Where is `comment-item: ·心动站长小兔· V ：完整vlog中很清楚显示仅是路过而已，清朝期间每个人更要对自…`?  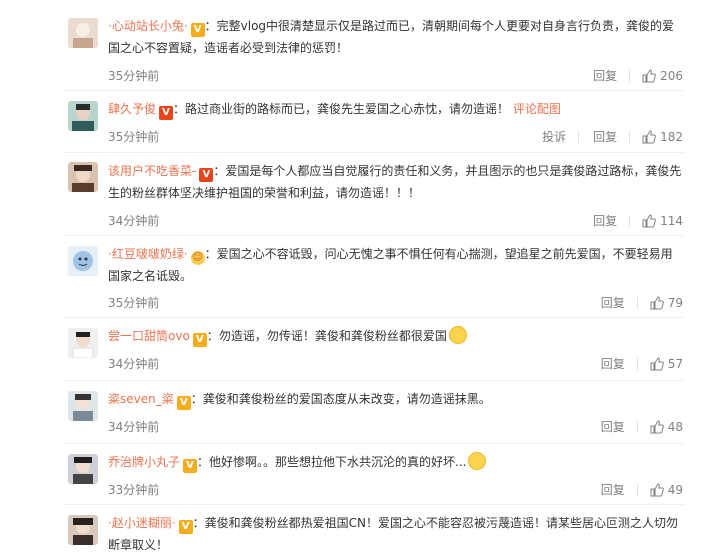
comment-item: ·心动站长小兔· V ：完整vlog中很清楚显示仅是路过而已，清朝期间每个人更要对自… is located at coordinates (373, 49).